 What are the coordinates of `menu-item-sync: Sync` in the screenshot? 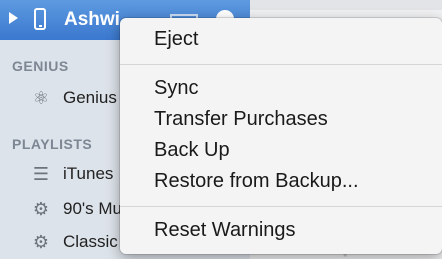 It's located at (176, 88).